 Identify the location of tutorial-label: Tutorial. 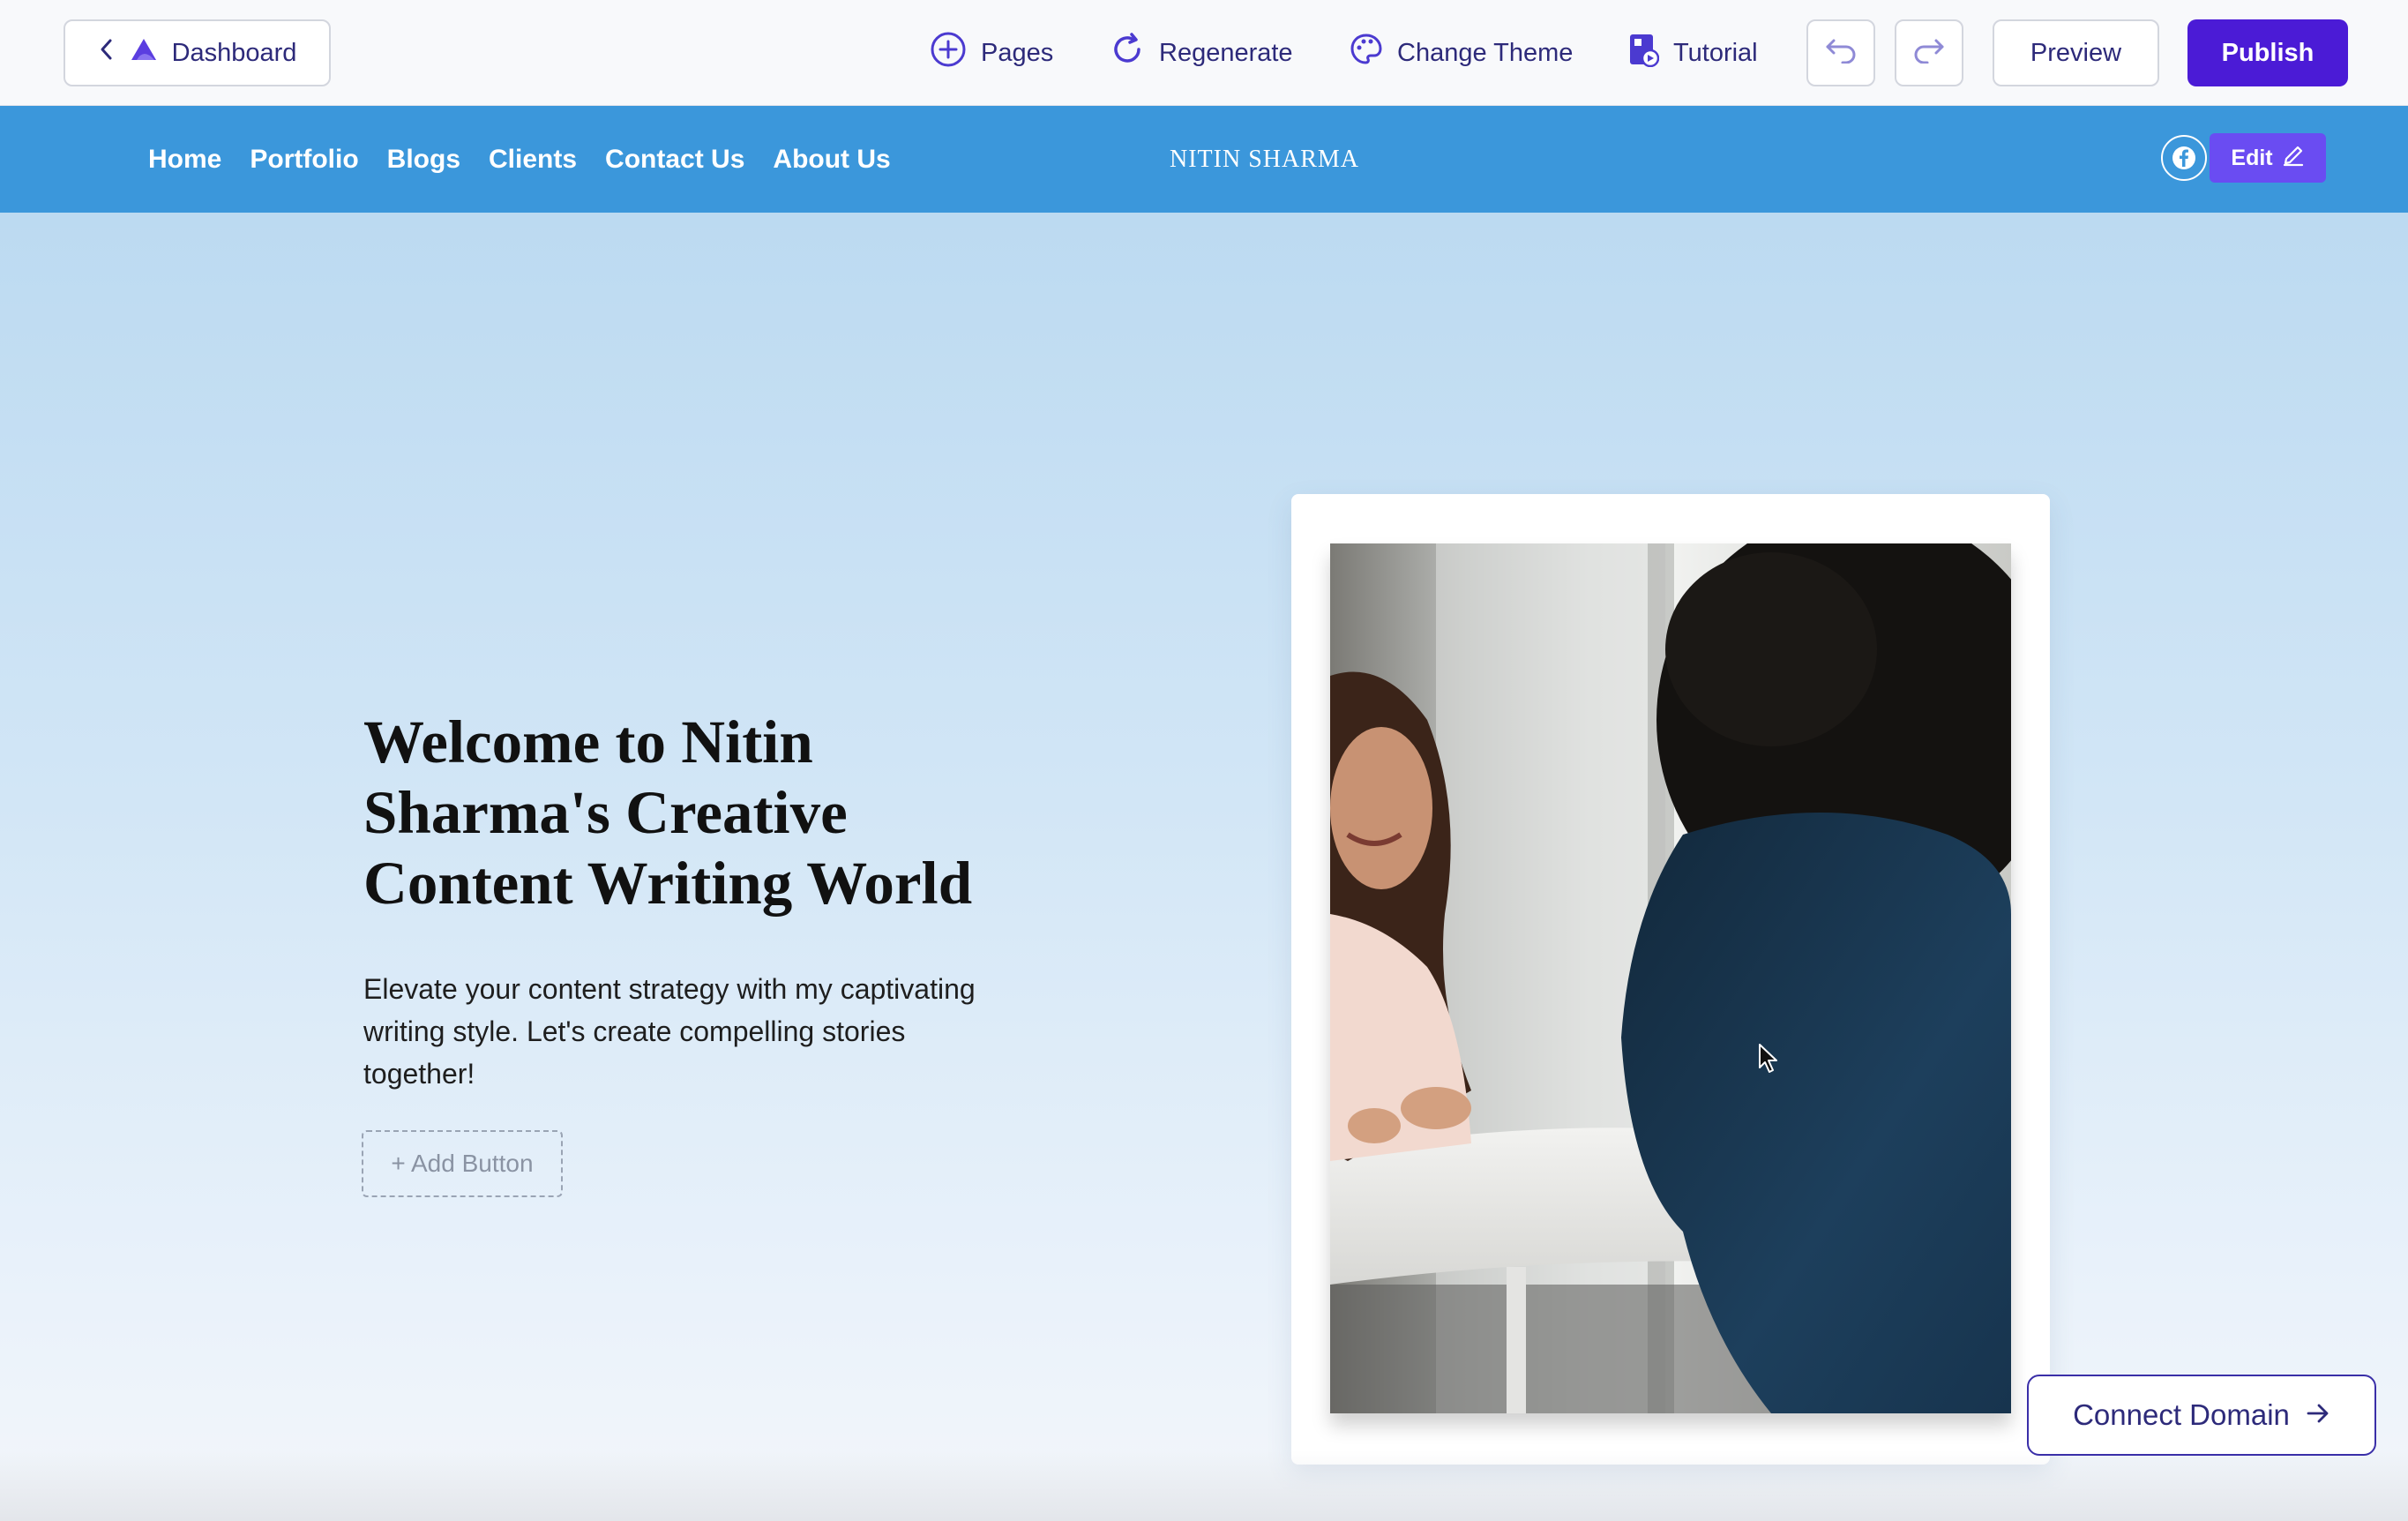
(1715, 52).